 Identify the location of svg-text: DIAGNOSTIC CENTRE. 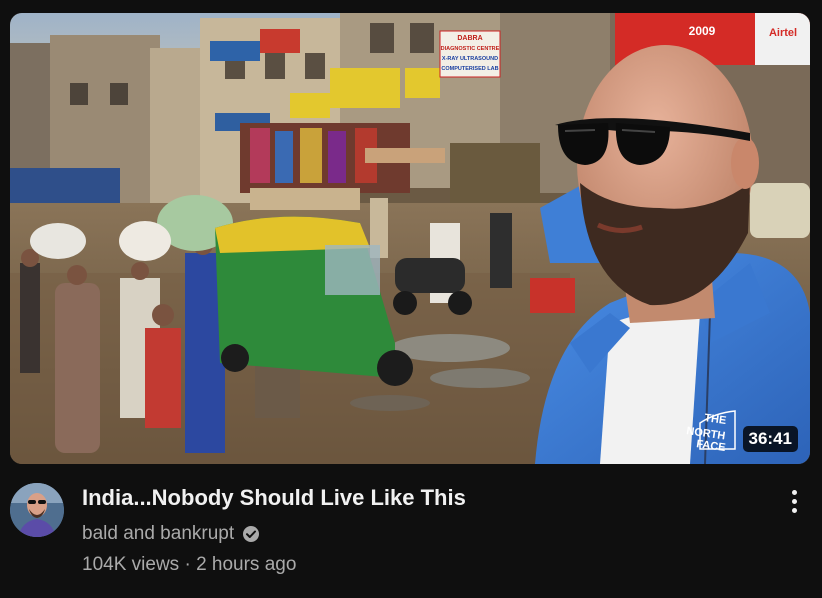
(470, 49).